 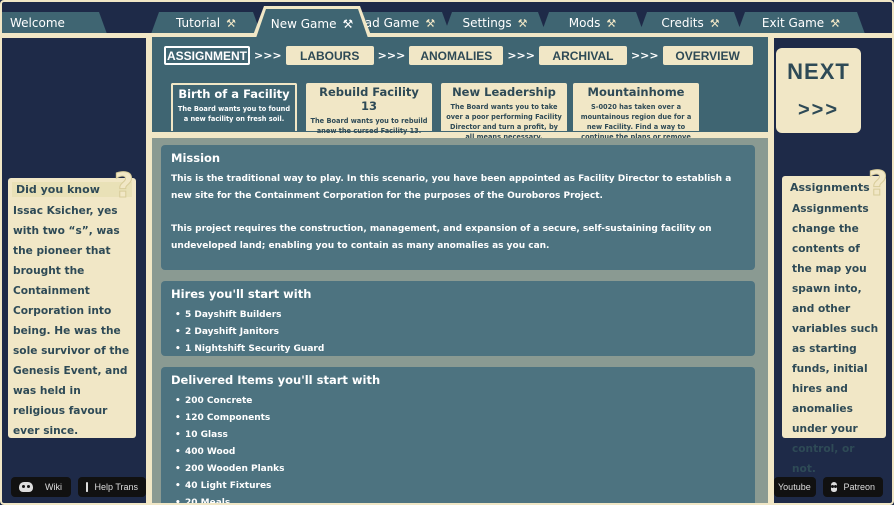 I want to click on step-labours: LABOURS, so click(x=329, y=55).